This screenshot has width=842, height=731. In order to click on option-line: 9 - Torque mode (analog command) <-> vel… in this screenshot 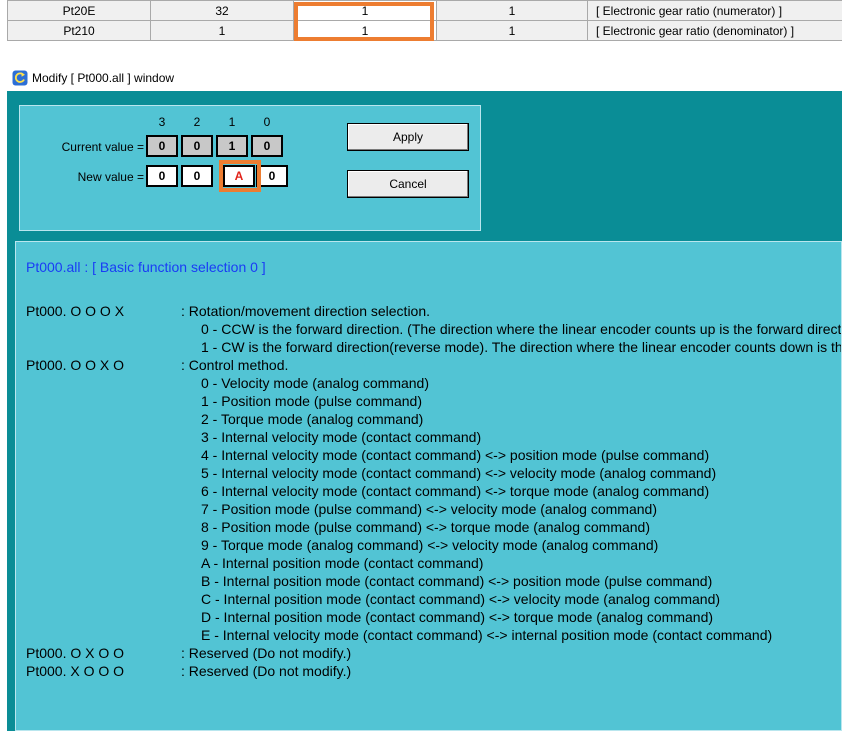, I will do `click(430, 545)`.